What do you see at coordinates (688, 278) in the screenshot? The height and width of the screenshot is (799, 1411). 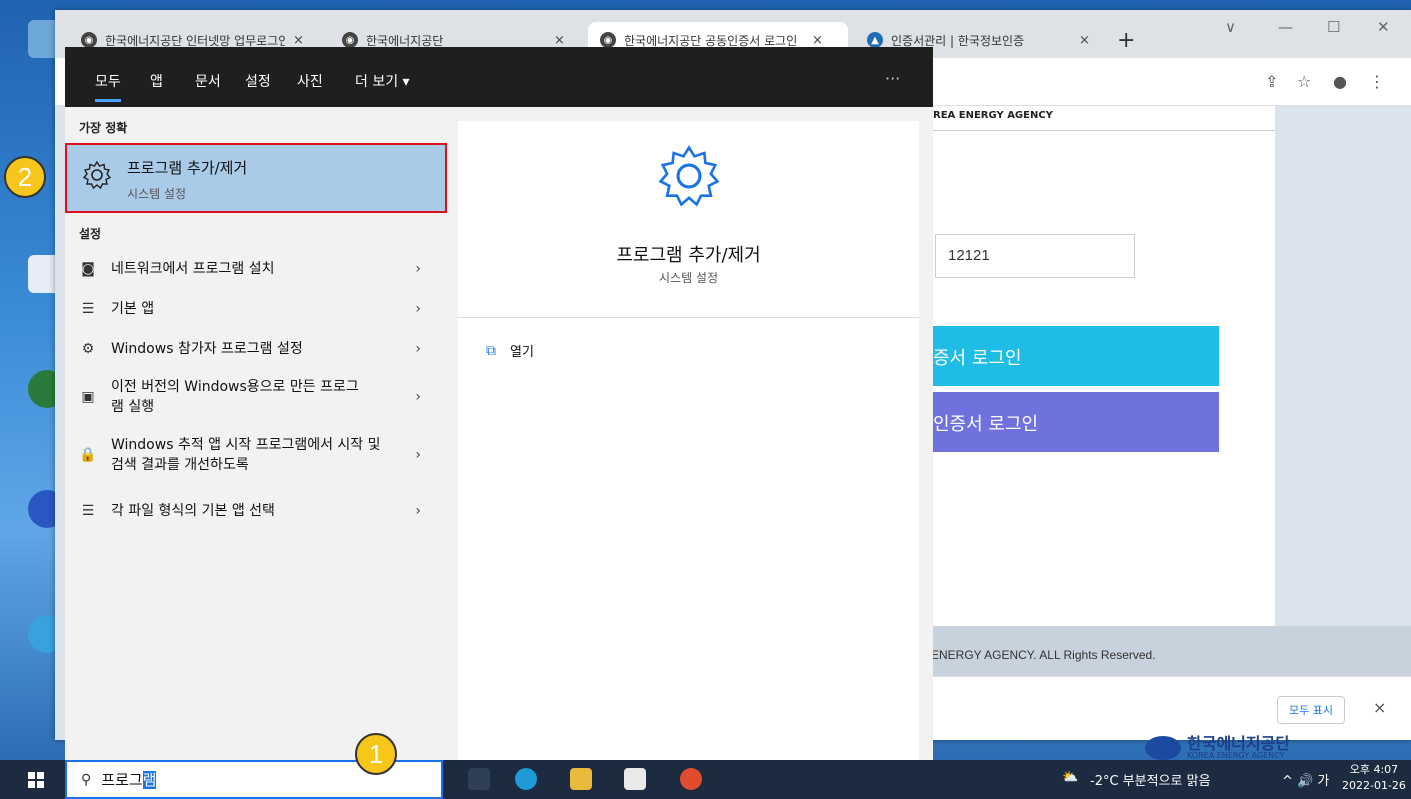 I see `detail-subtitle: 시스템 설정` at bounding box center [688, 278].